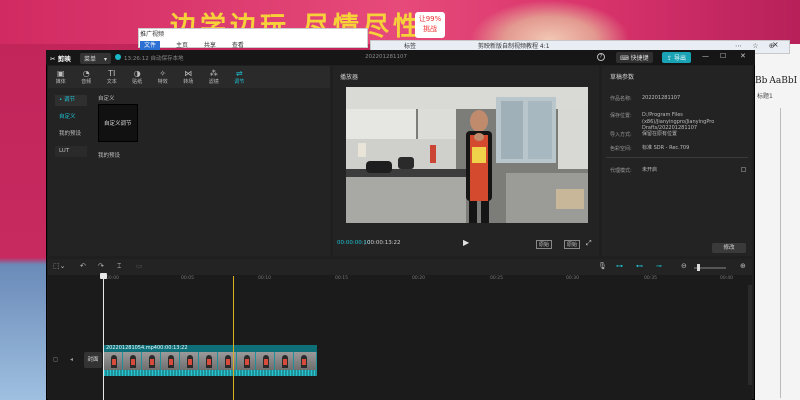 The height and width of the screenshot is (400, 800). I want to click on ruler-tick: 00:10, so click(264, 278).